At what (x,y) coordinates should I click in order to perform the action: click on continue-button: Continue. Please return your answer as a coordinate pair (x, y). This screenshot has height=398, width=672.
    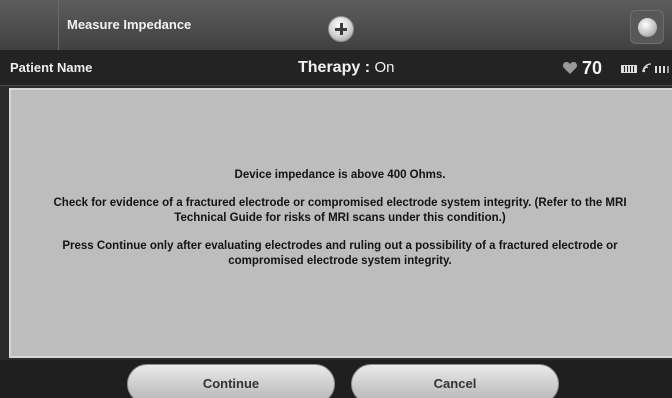
    Looking at the image, I should click on (231, 381).